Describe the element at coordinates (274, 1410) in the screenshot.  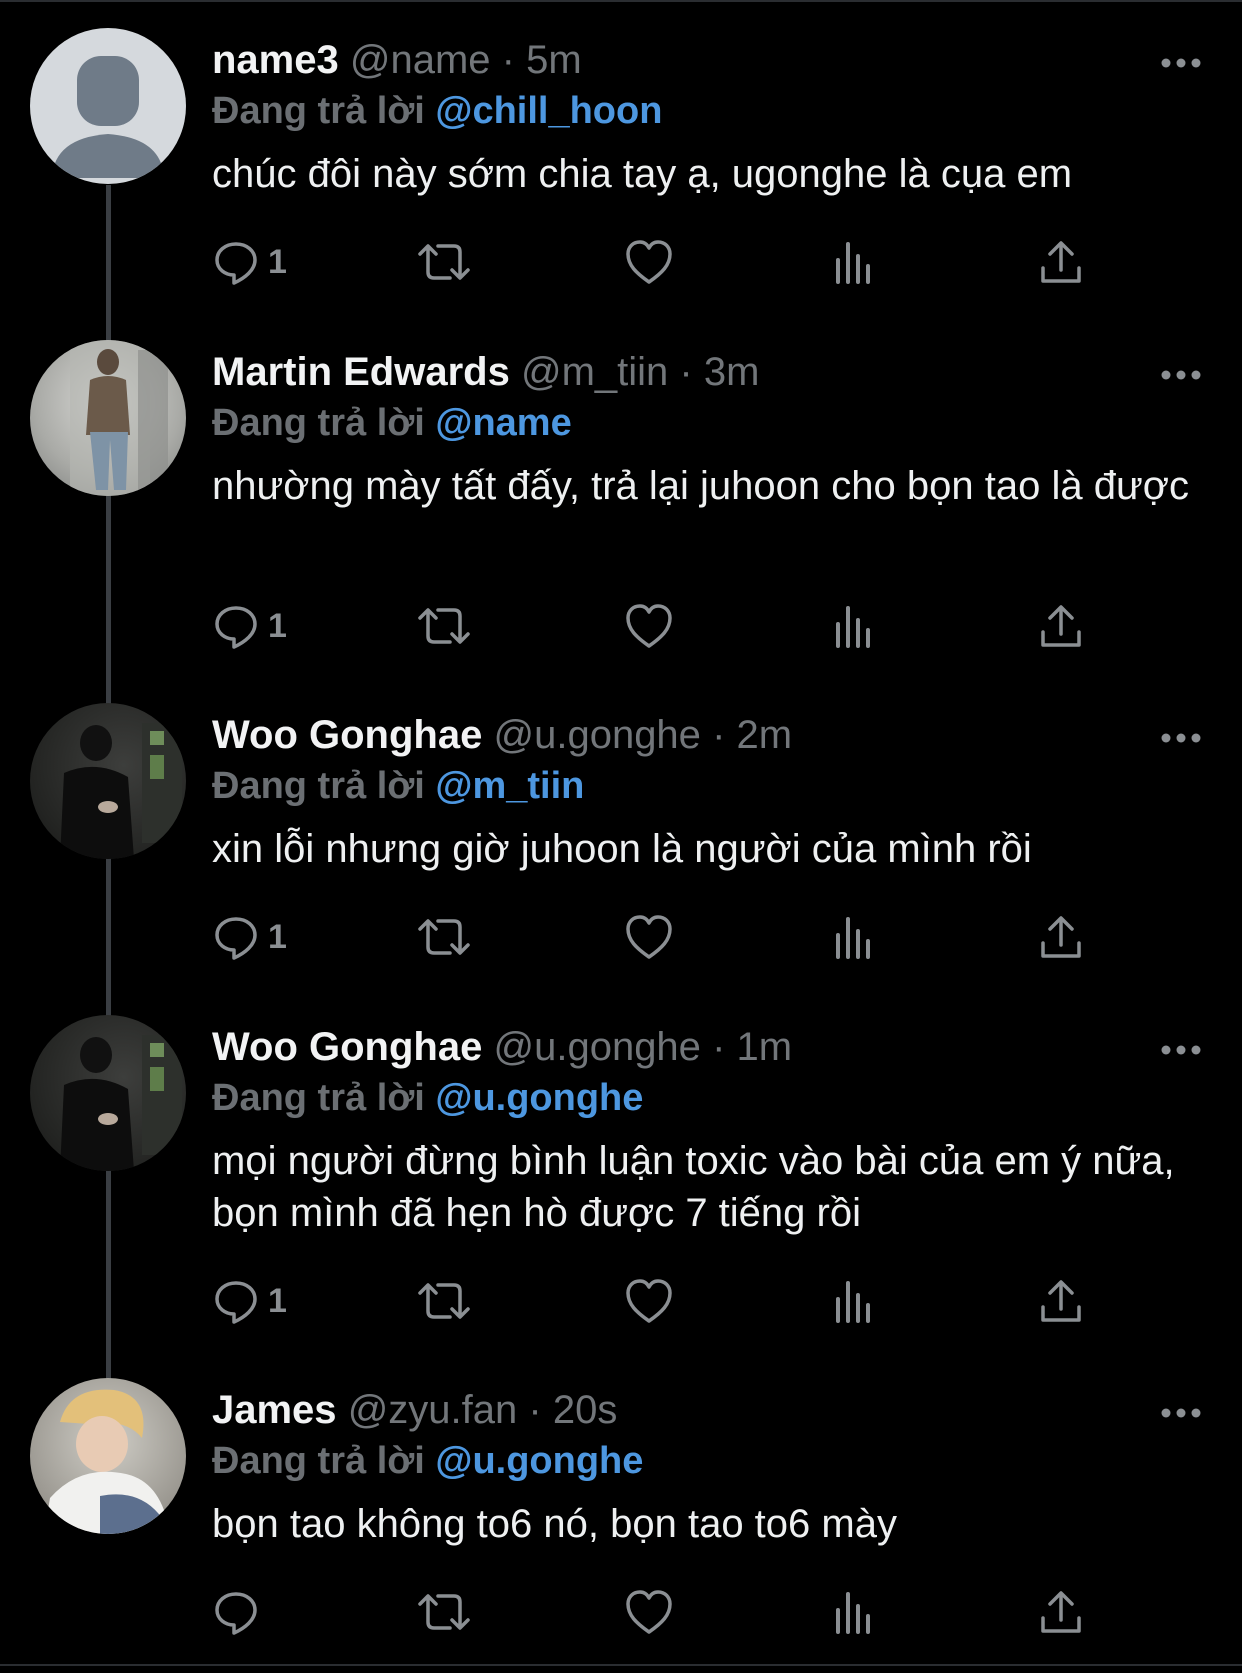
I see `author-name: James` at that location.